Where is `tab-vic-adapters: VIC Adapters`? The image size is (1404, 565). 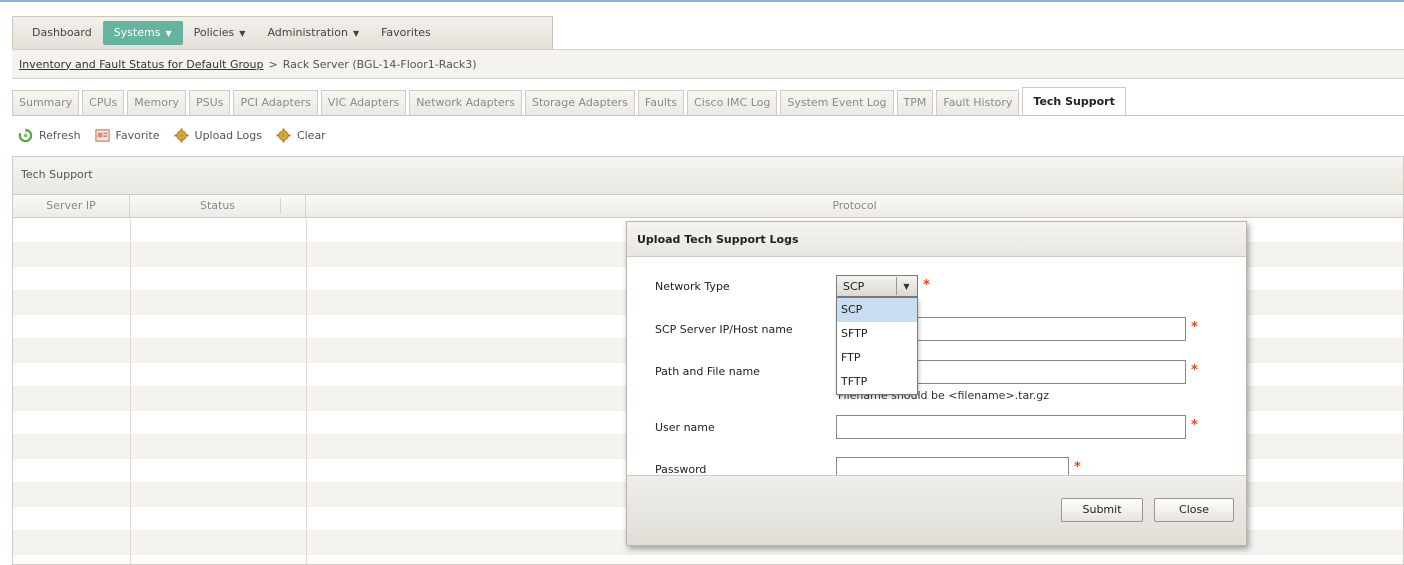 tab-vic-adapters: VIC Adapters is located at coordinates (363, 102).